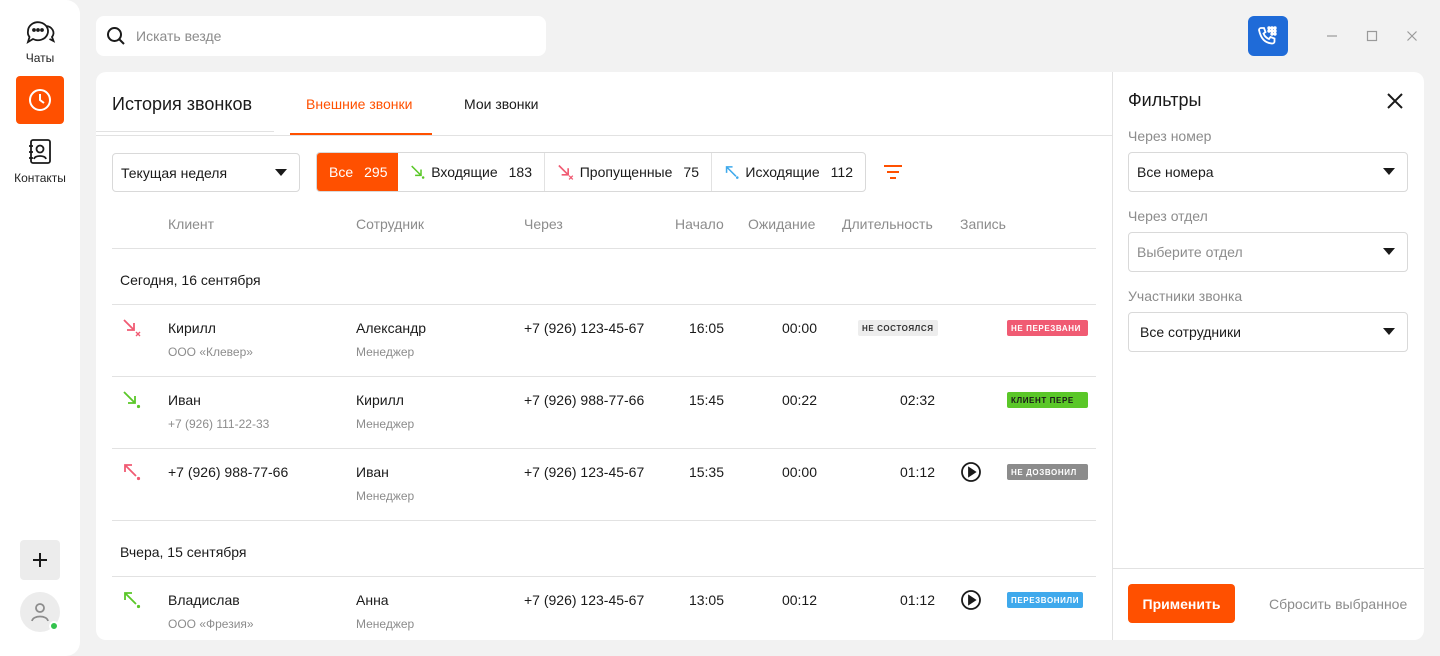  I want to click on group-title: Вчера, 15 сентября, so click(183, 552).